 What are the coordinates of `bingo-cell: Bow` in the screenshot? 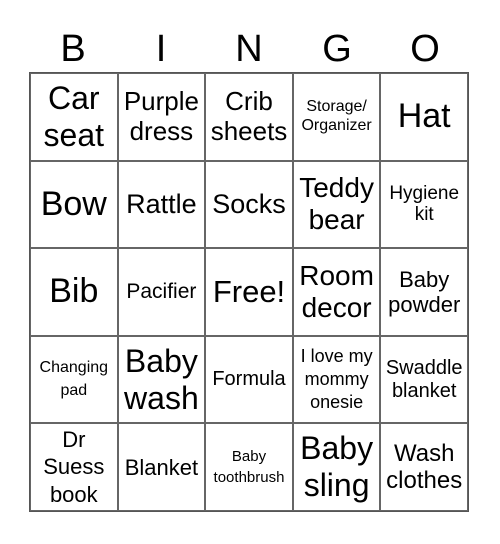 It's located at (74, 204).